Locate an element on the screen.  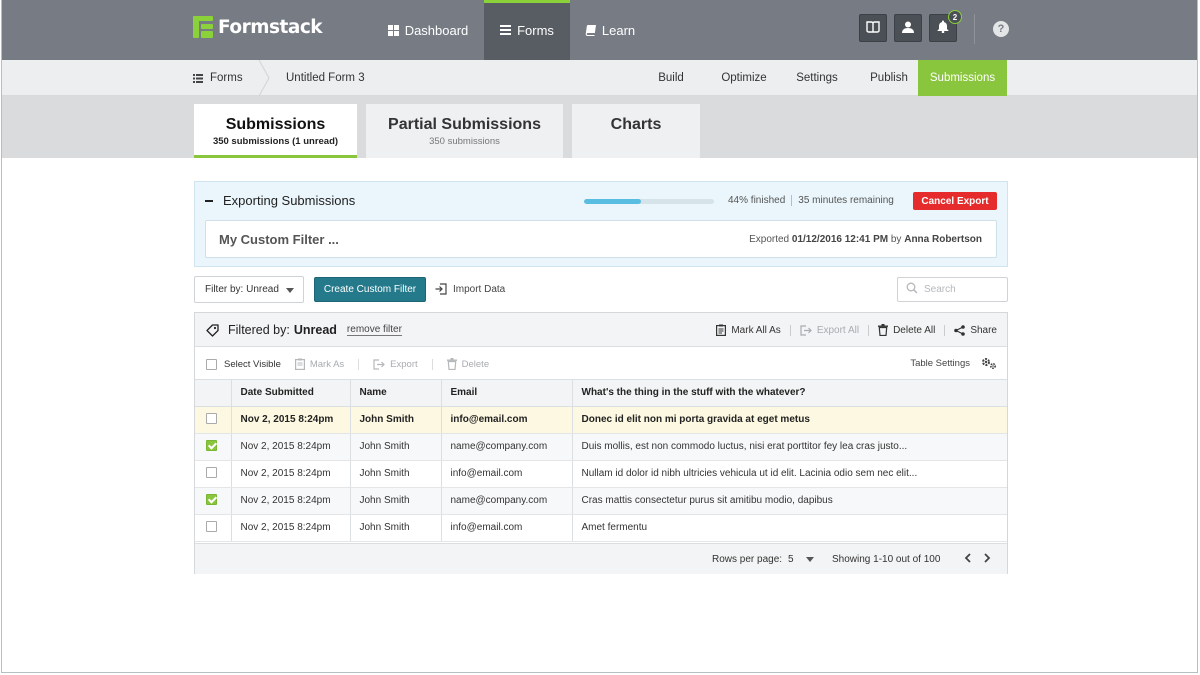
help-icon: ? is located at coordinates (1001, 29).